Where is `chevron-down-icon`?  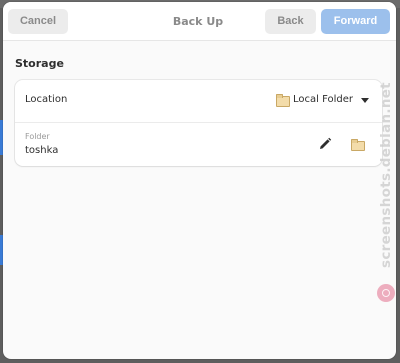 chevron-down-icon is located at coordinates (365, 100).